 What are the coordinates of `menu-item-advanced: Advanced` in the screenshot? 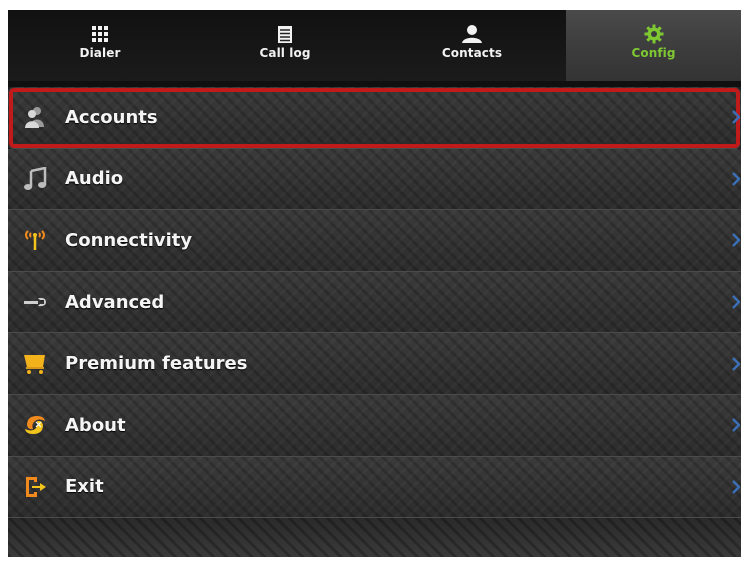 It's located at (374, 302).